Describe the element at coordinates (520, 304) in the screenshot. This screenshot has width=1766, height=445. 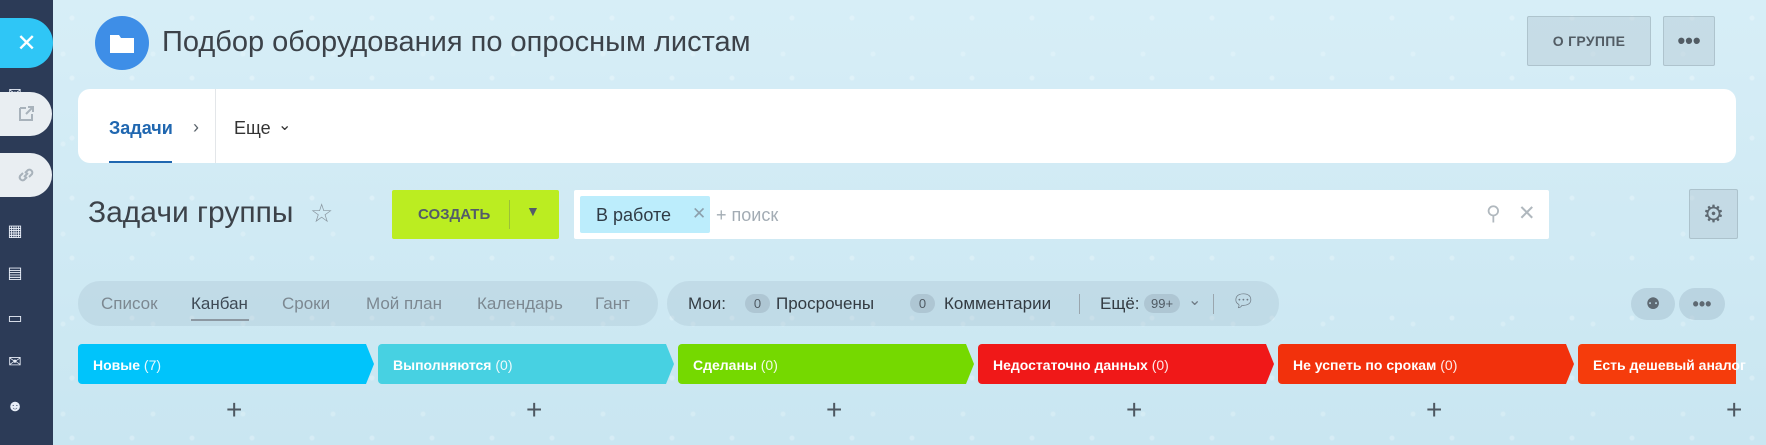
I see `view-calendar: Календарь` at that location.